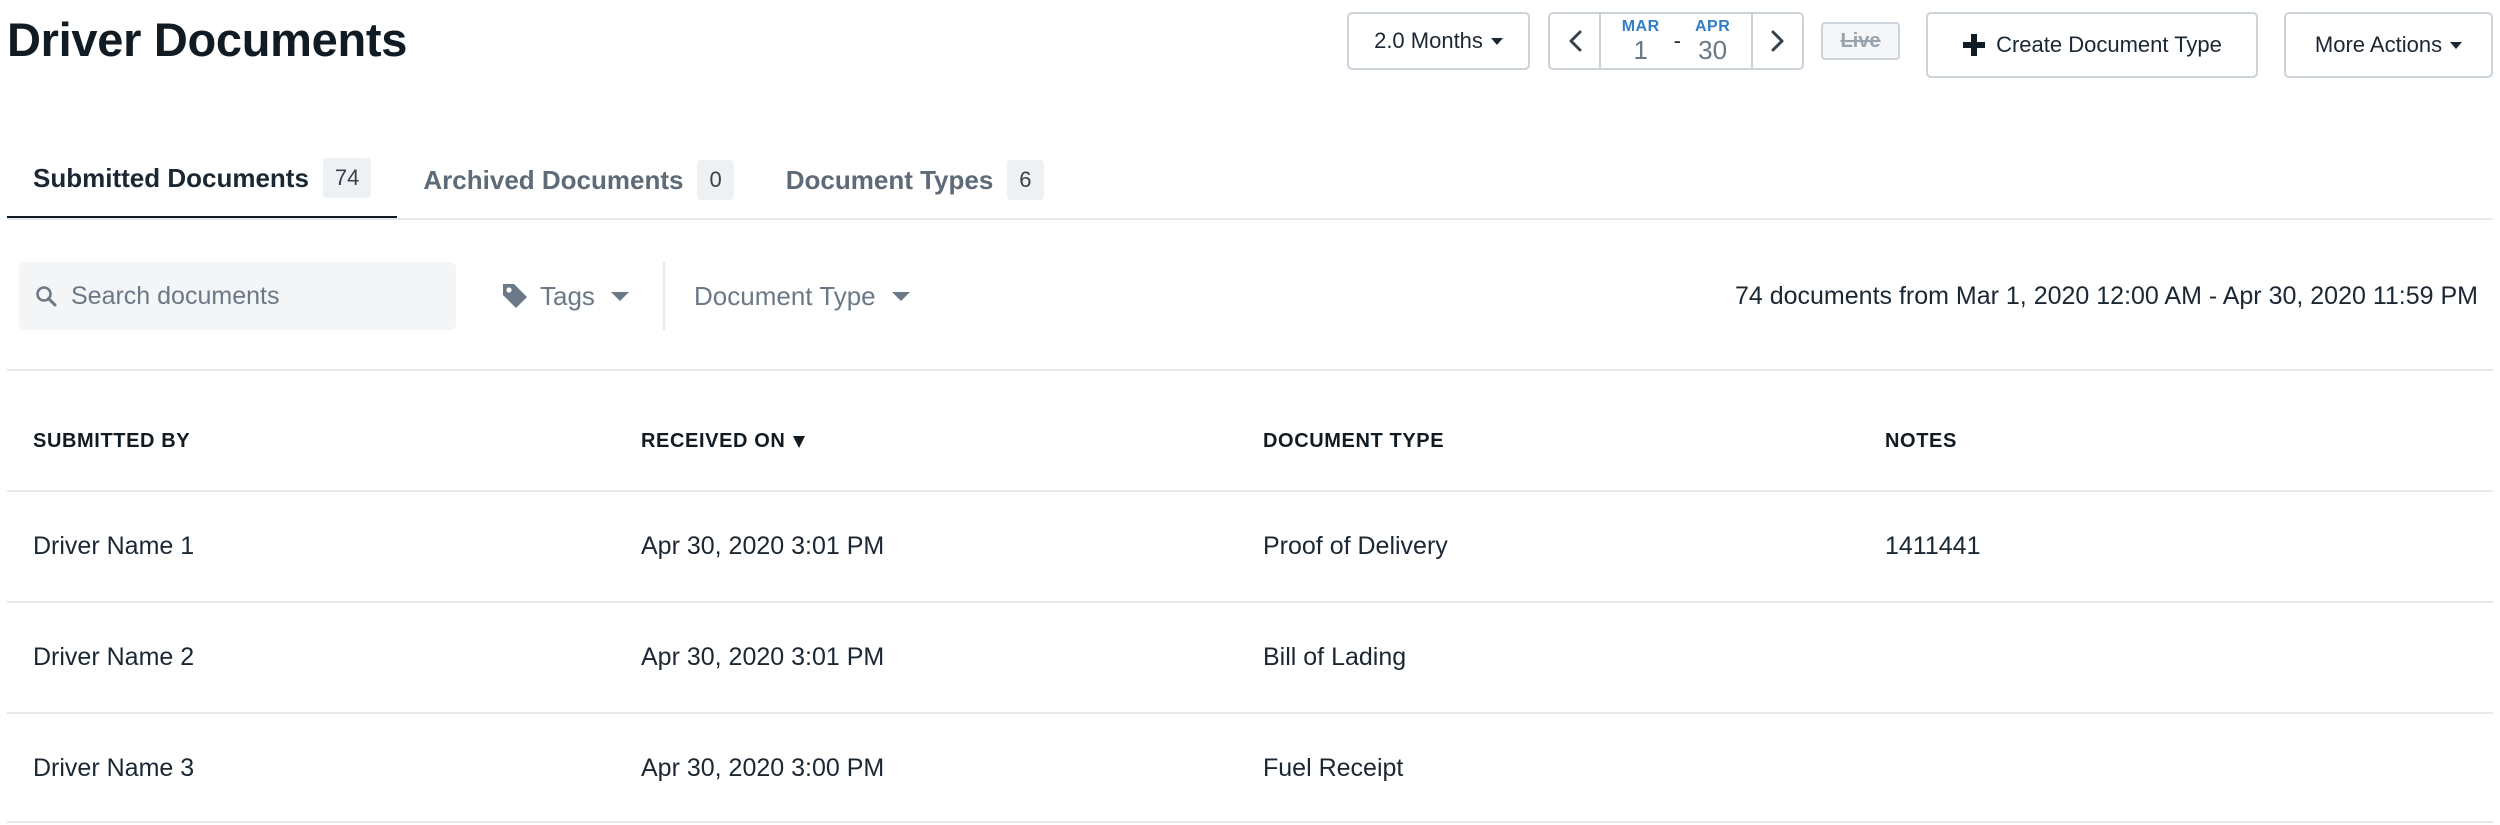 This screenshot has height=825, width=2500. I want to click on date-range-dropdown: 2.0 Months, so click(1438, 41).